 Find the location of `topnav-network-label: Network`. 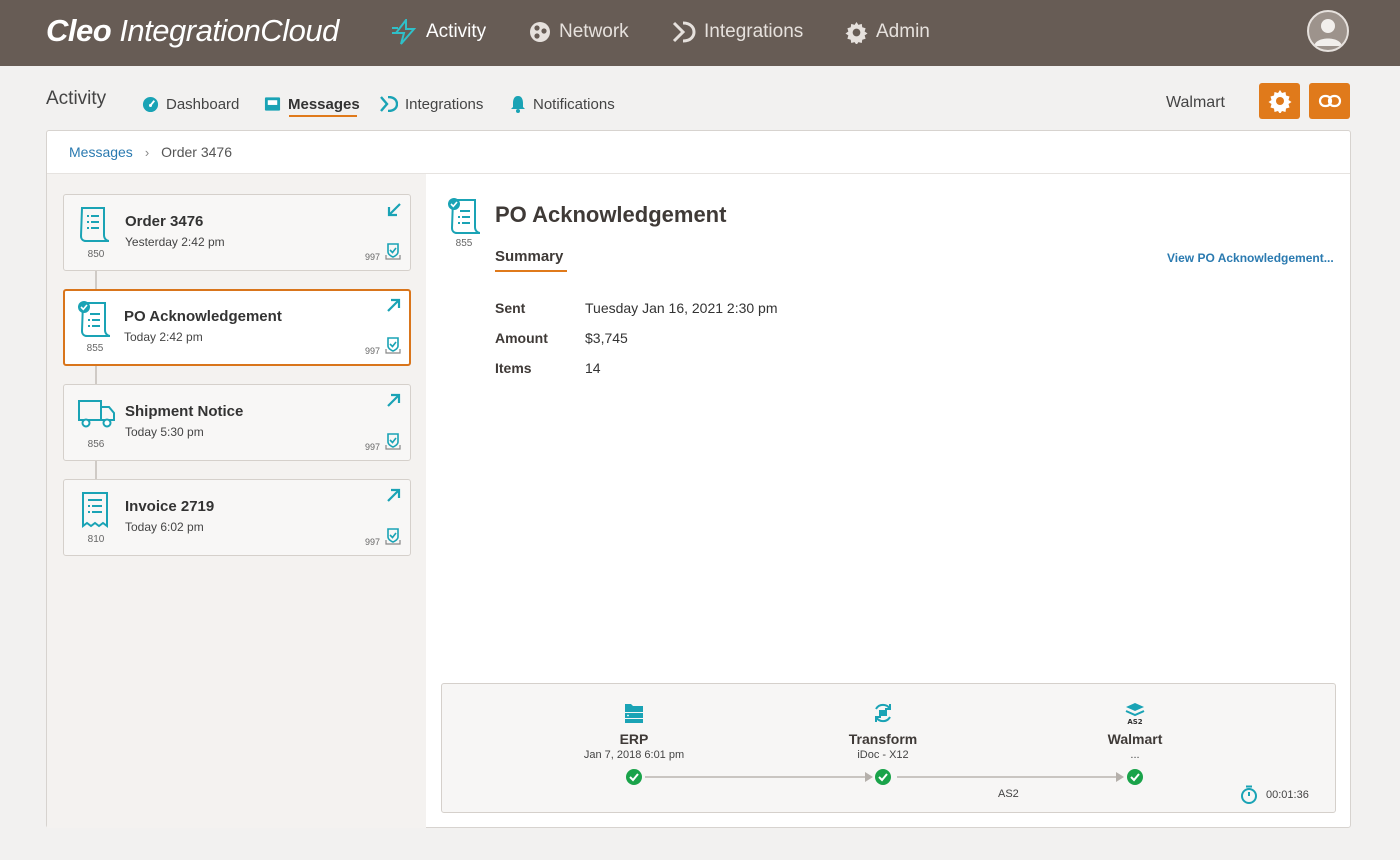

topnav-network-label: Network is located at coordinates (594, 31).